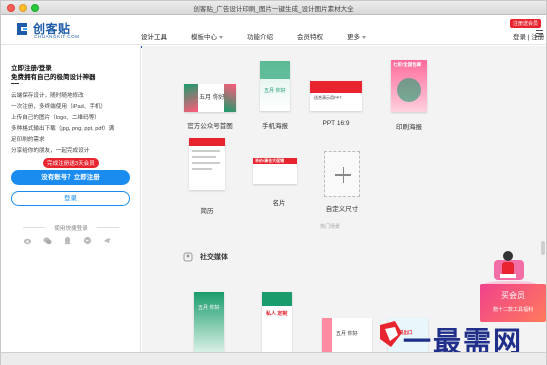  What do you see at coordinates (539, 33) in the screenshot?
I see `menu-icon` at bounding box center [539, 33].